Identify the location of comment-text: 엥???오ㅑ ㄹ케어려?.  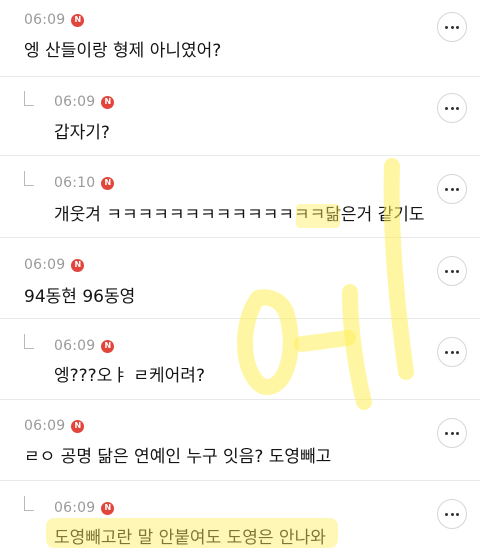
(129, 376).